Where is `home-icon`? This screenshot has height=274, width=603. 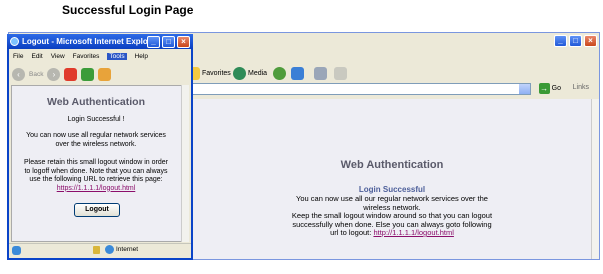
home-icon is located at coordinates (105, 74).